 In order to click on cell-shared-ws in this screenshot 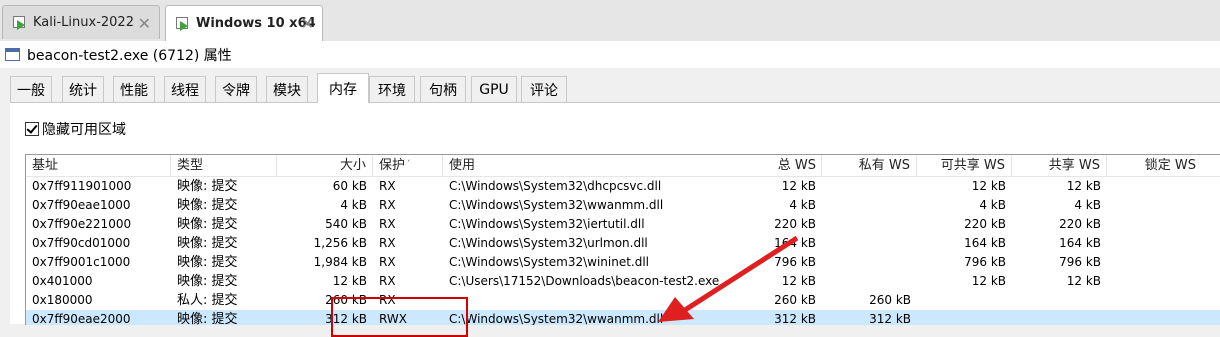, I will do `click(1059, 300)`.